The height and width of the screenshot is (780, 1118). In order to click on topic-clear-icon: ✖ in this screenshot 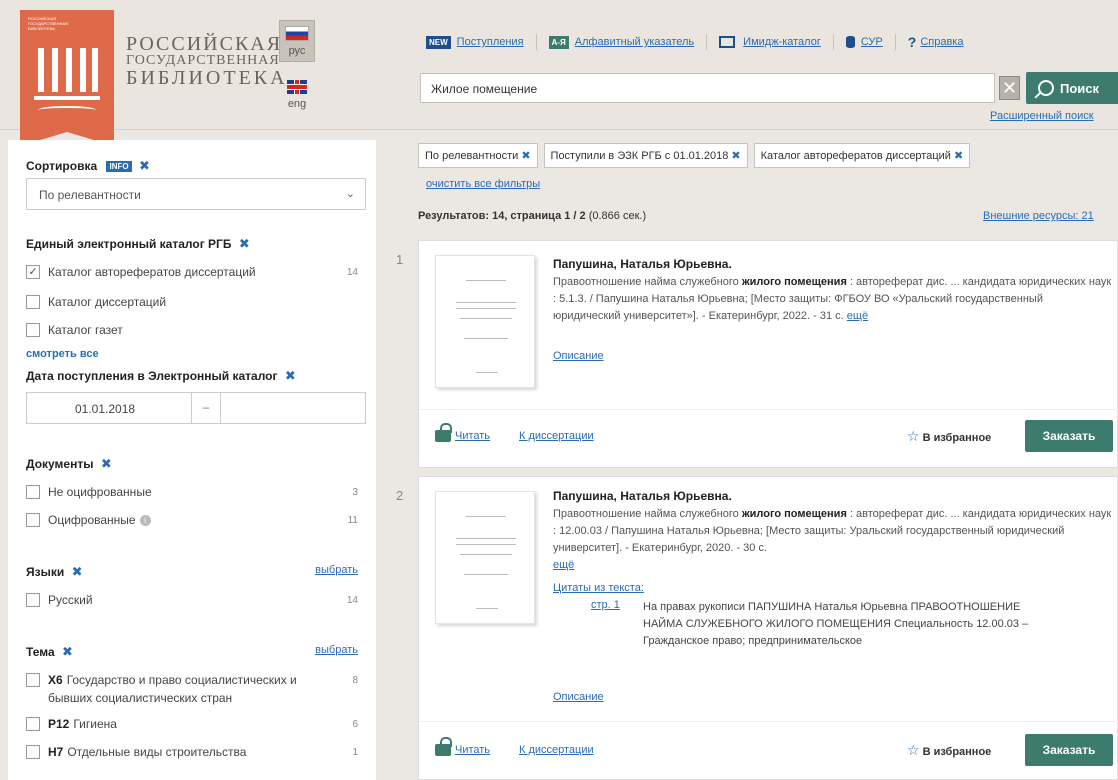, I will do `click(67, 651)`.